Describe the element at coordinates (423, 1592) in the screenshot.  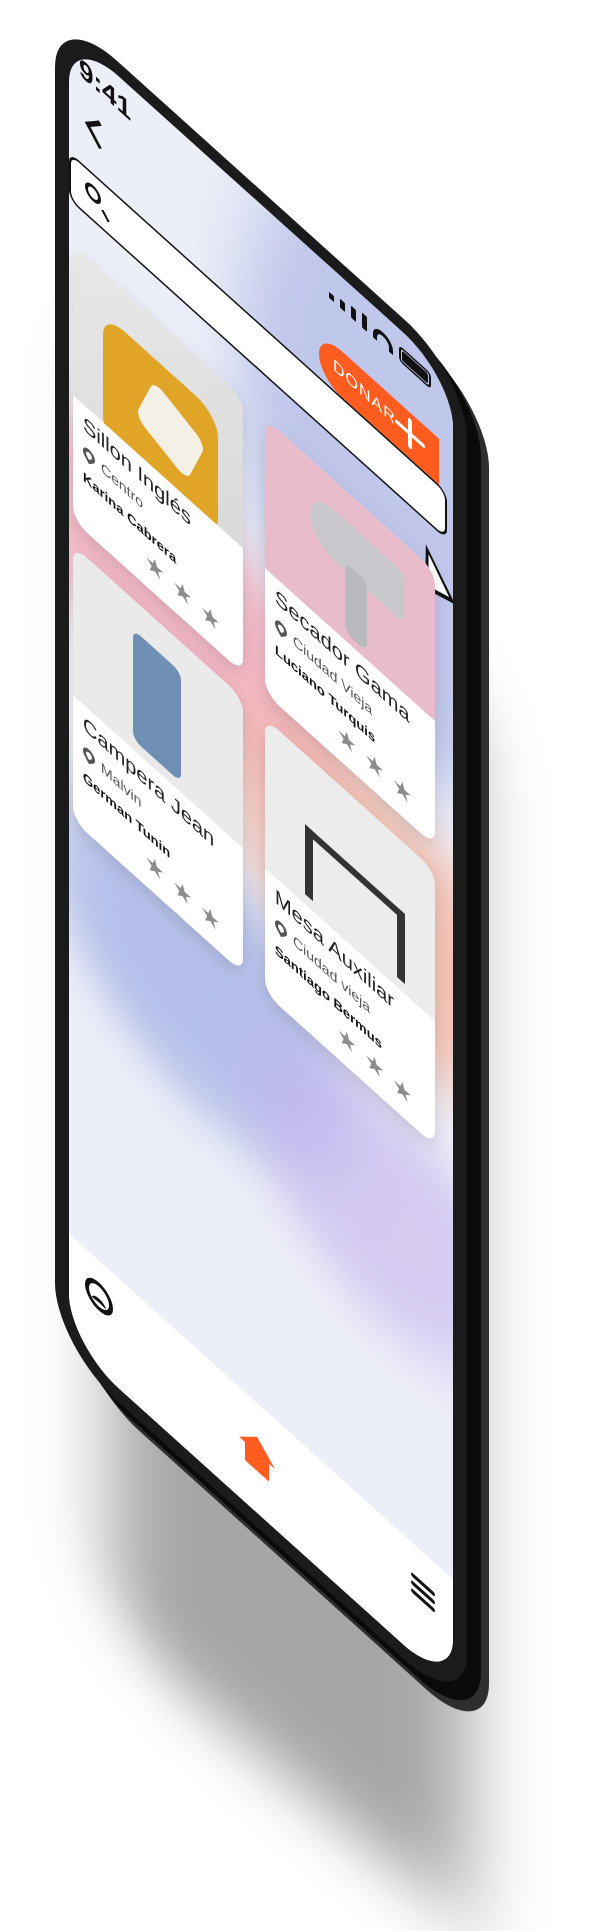
I see `menu-icon` at that location.